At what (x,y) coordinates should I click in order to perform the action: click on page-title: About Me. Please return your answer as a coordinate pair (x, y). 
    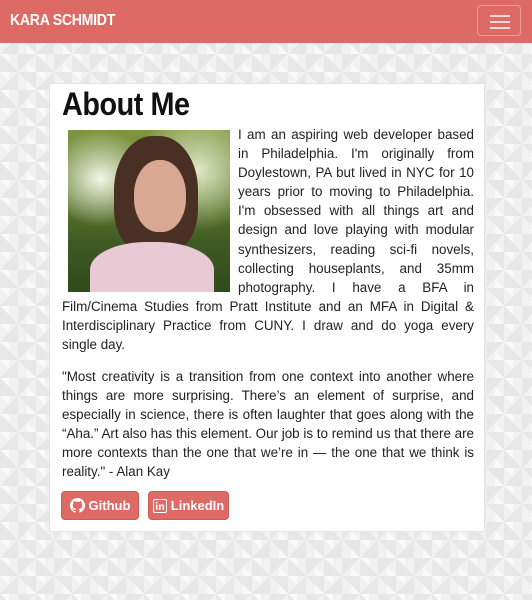
    Looking at the image, I should click on (126, 104).